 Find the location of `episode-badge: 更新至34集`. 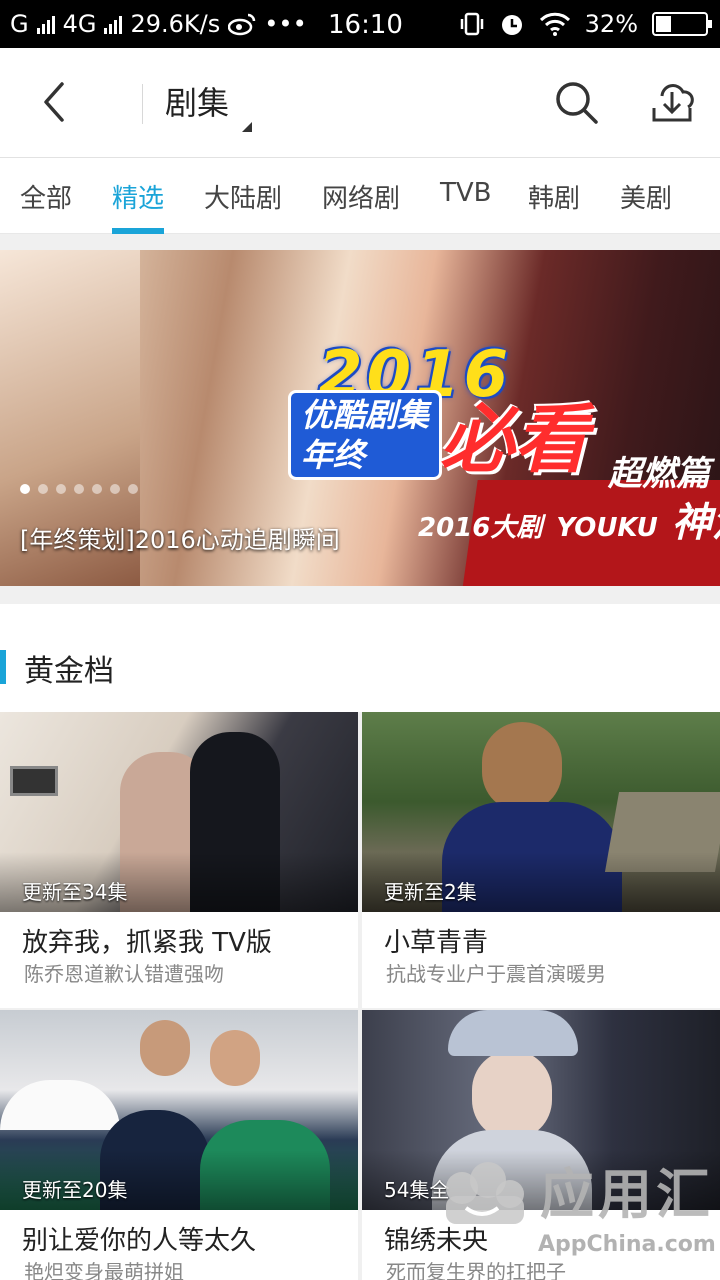

episode-badge: 更新至34集 is located at coordinates (75, 892).